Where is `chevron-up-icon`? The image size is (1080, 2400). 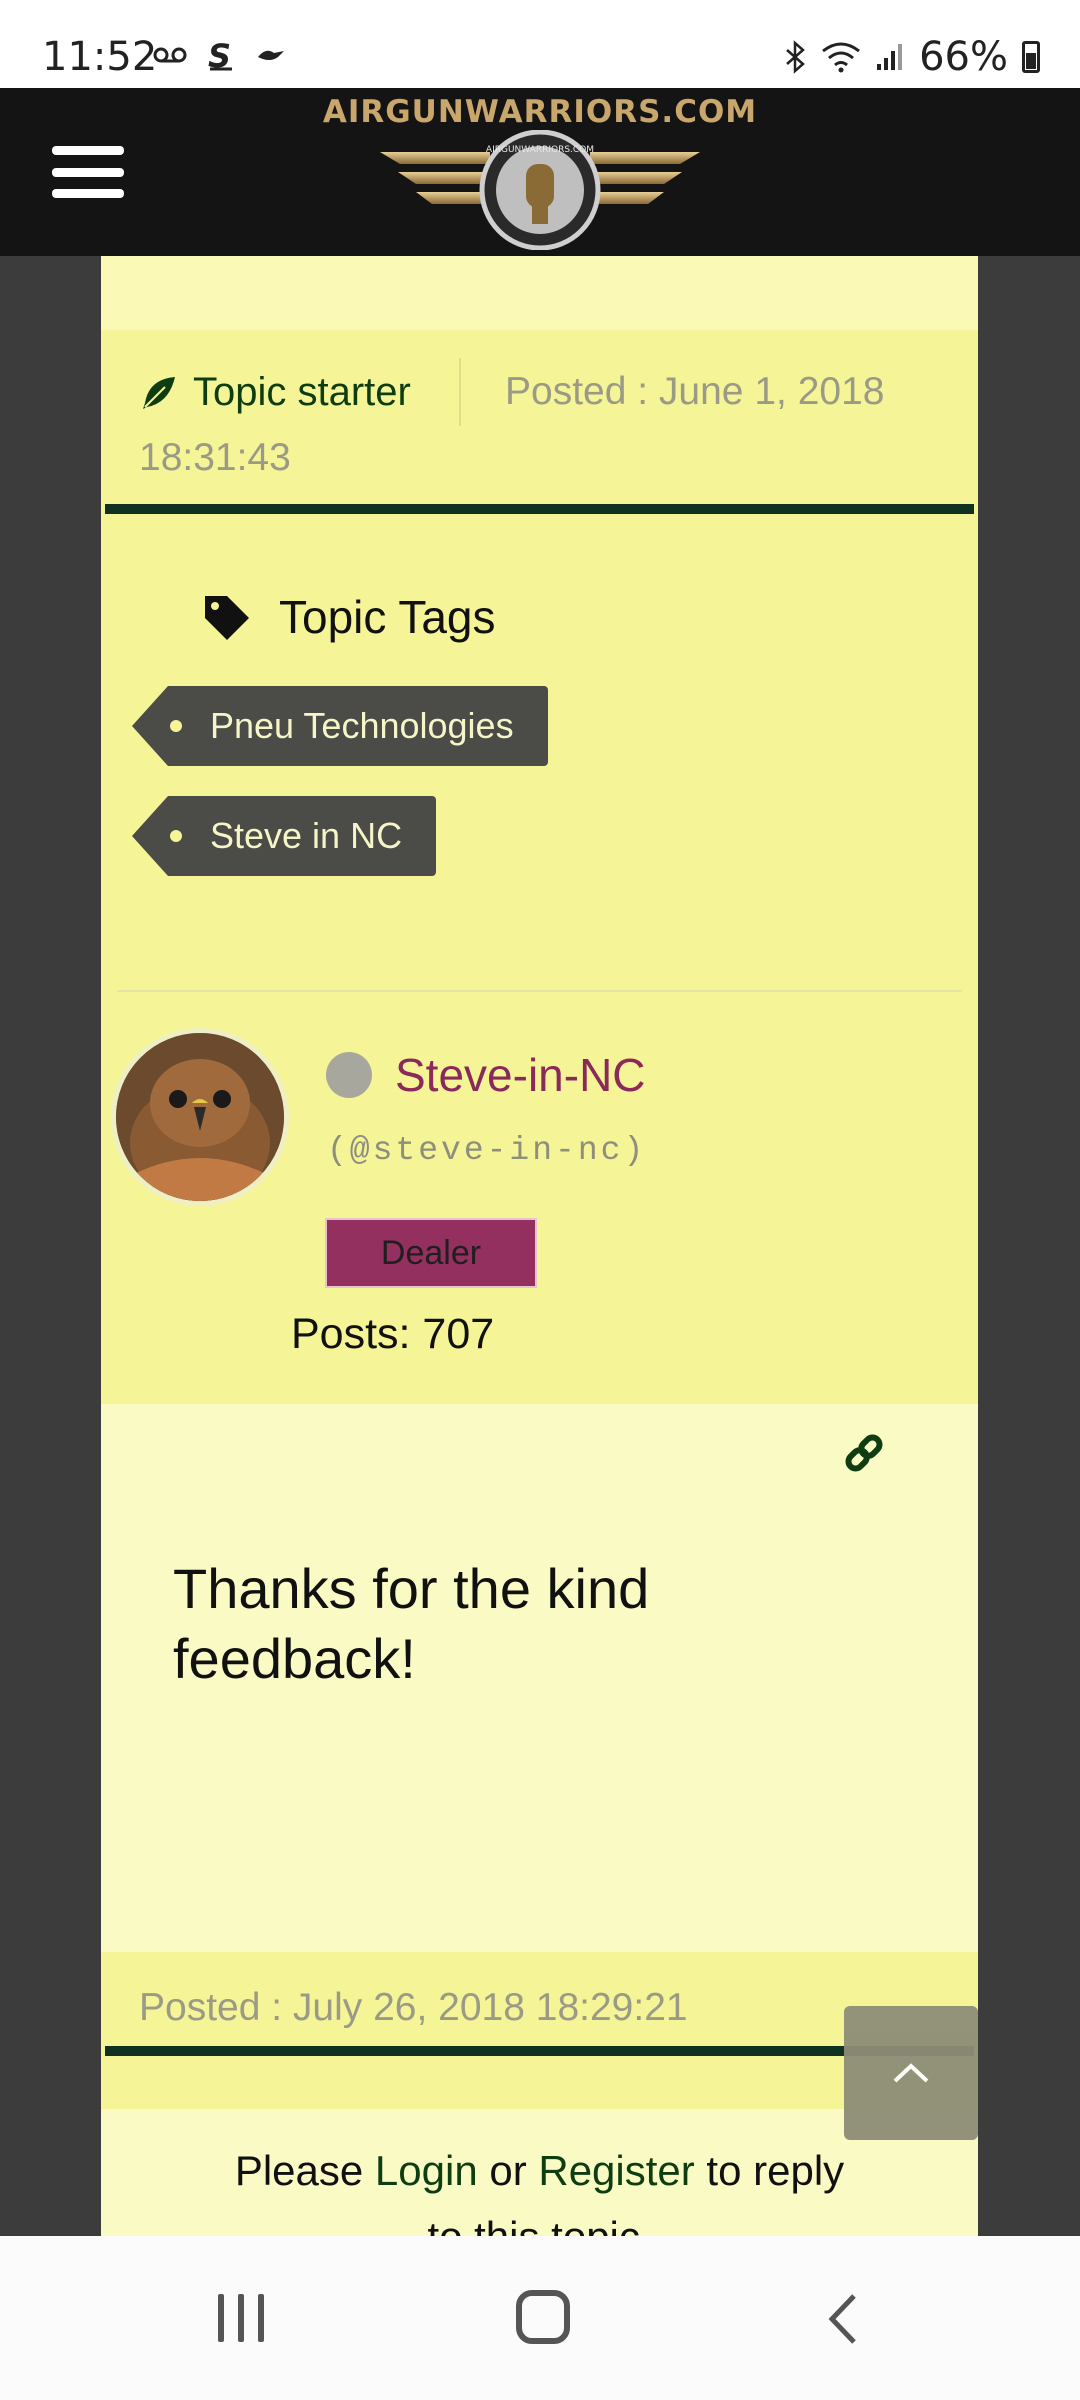 chevron-up-icon is located at coordinates (911, 2073).